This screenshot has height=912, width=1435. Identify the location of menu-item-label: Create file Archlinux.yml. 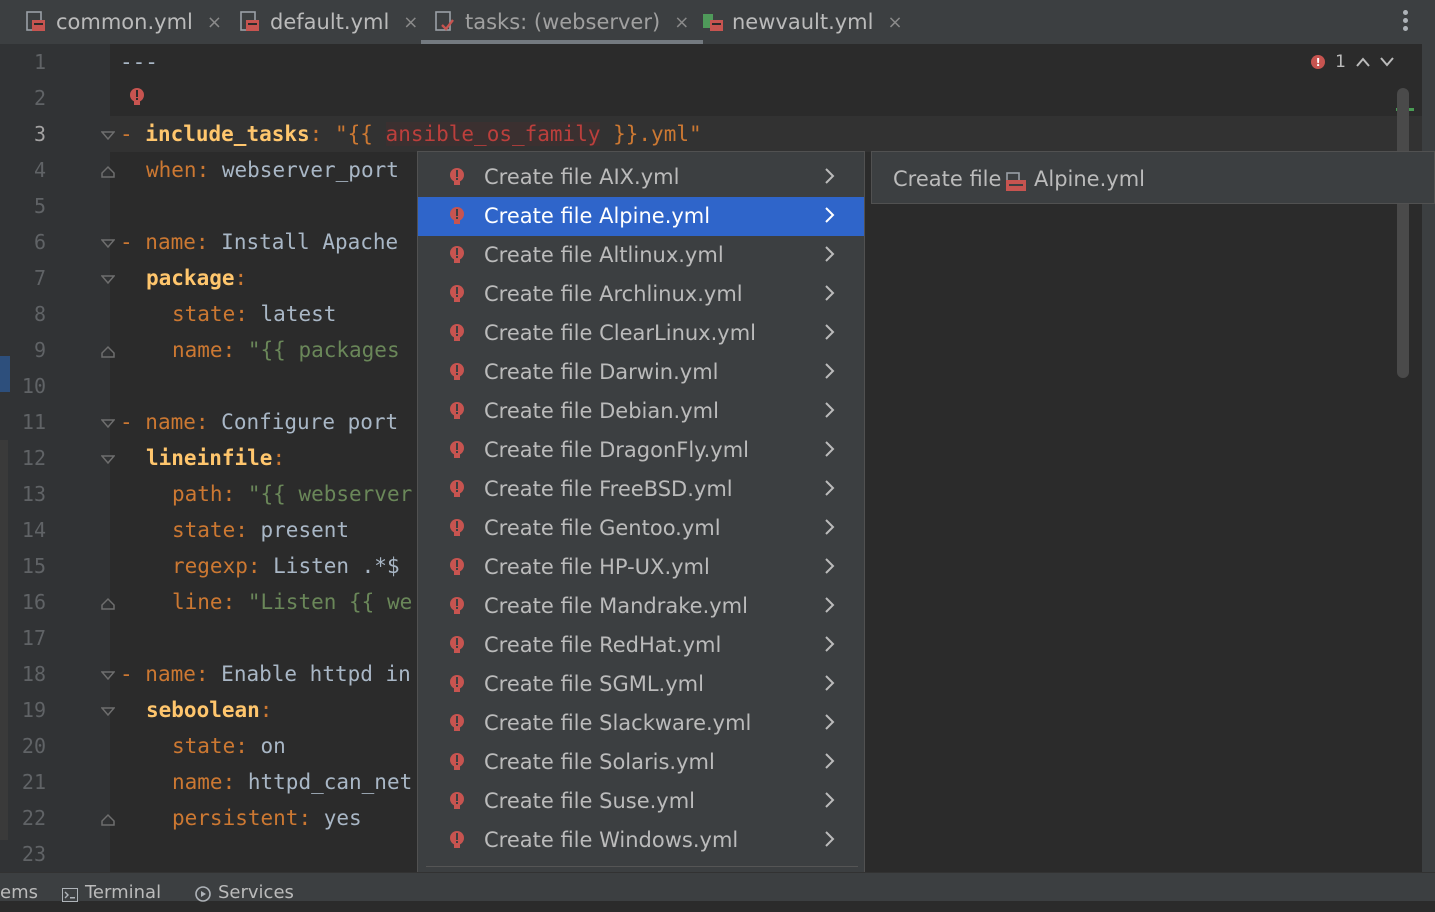
(613, 294).